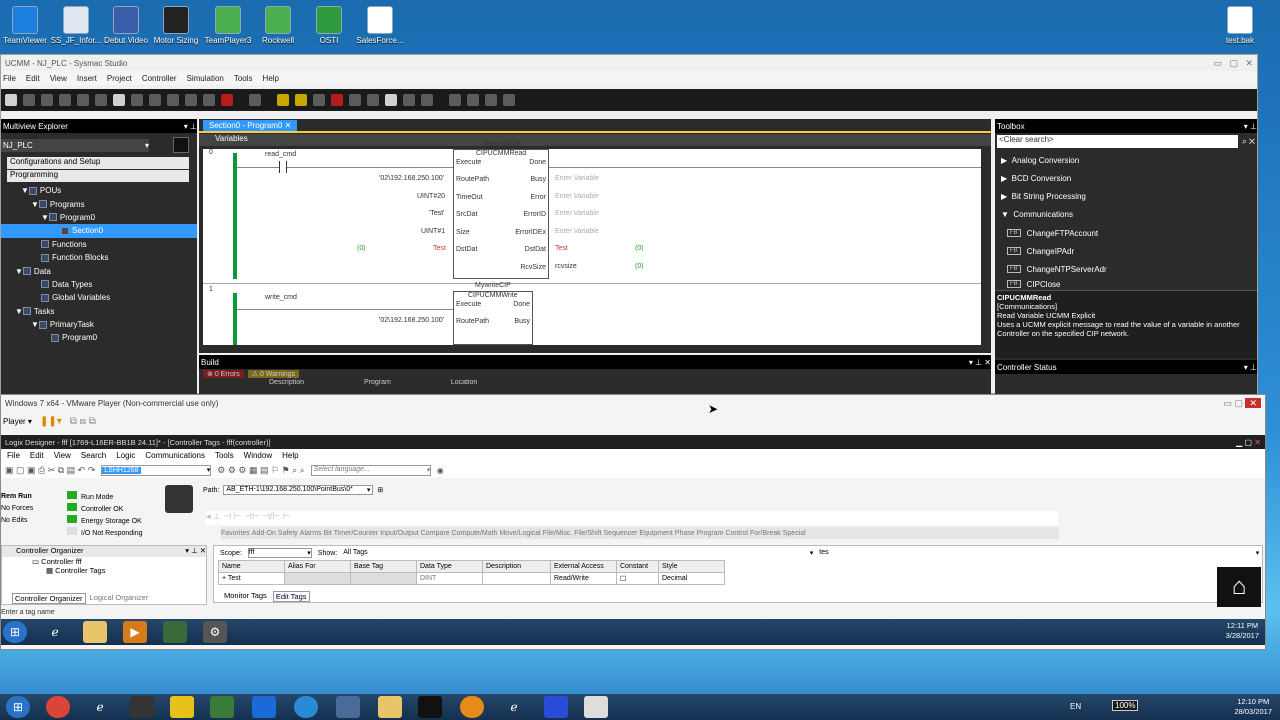  What do you see at coordinates (577, 196) in the screenshot?
I see `output-error-value: Enter Variable` at bounding box center [577, 196].